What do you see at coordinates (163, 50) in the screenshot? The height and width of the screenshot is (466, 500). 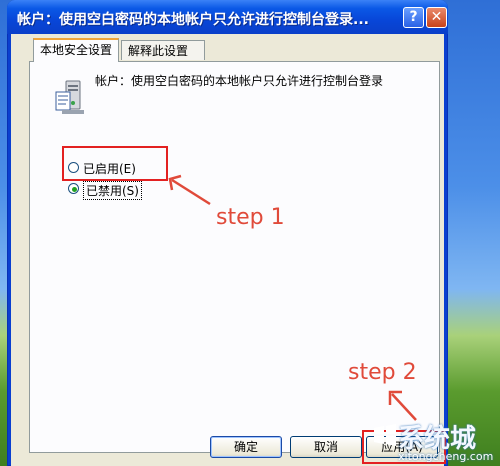 I see `tab-explain-setting: 解释此设置` at bounding box center [163, 50].